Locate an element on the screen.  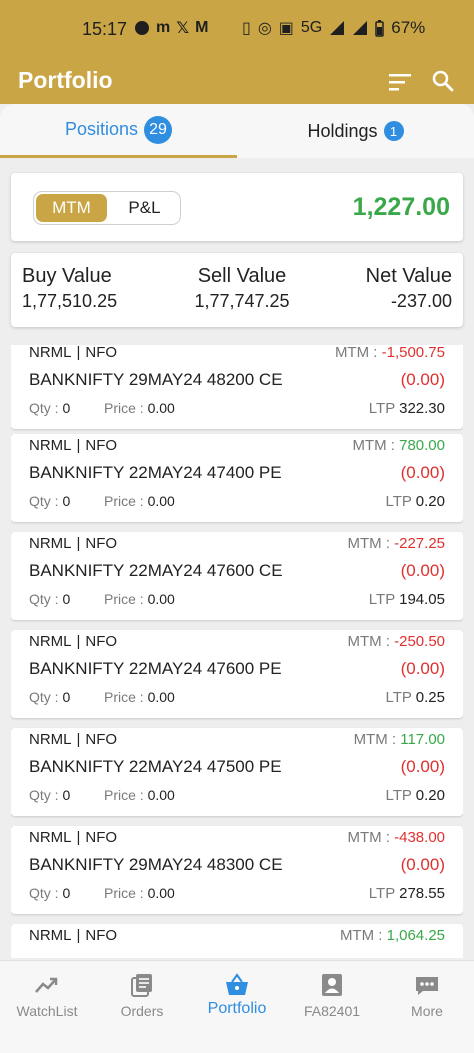
nav-more-label: More is located at coordinates (427, 1011).